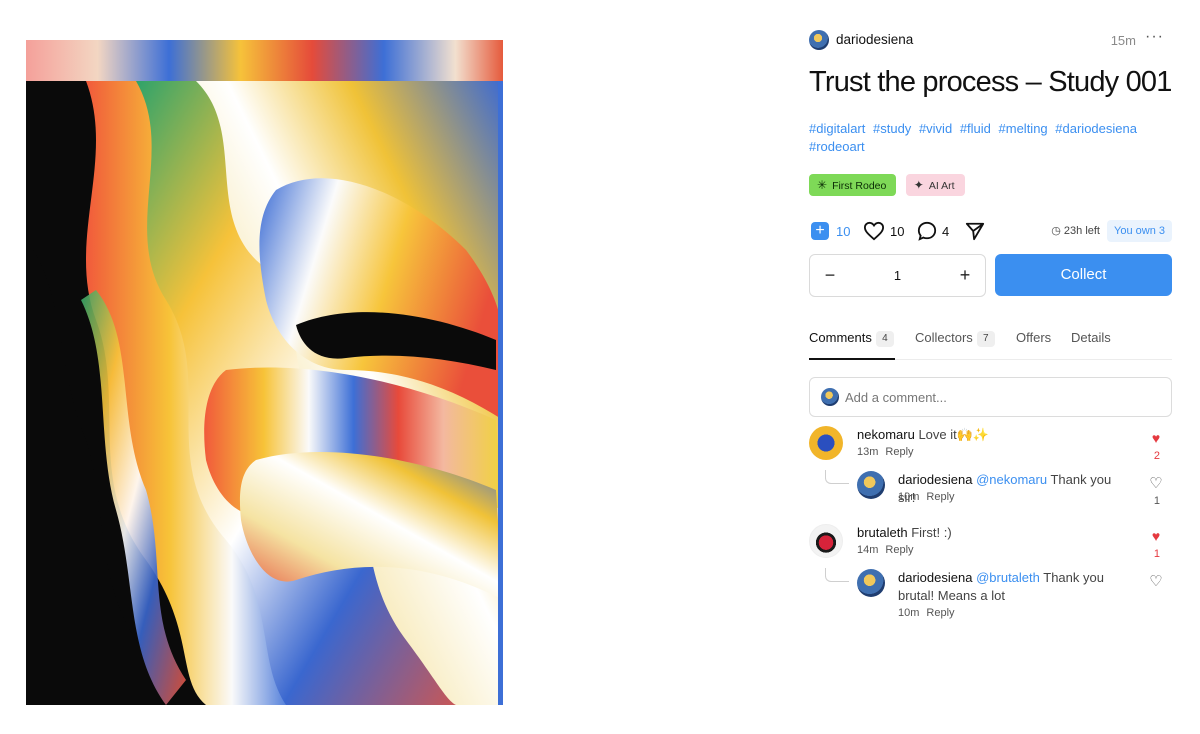 The height and width of the screenshot is (734, 1200). I want to click on author-avatar, so click(819, 40).